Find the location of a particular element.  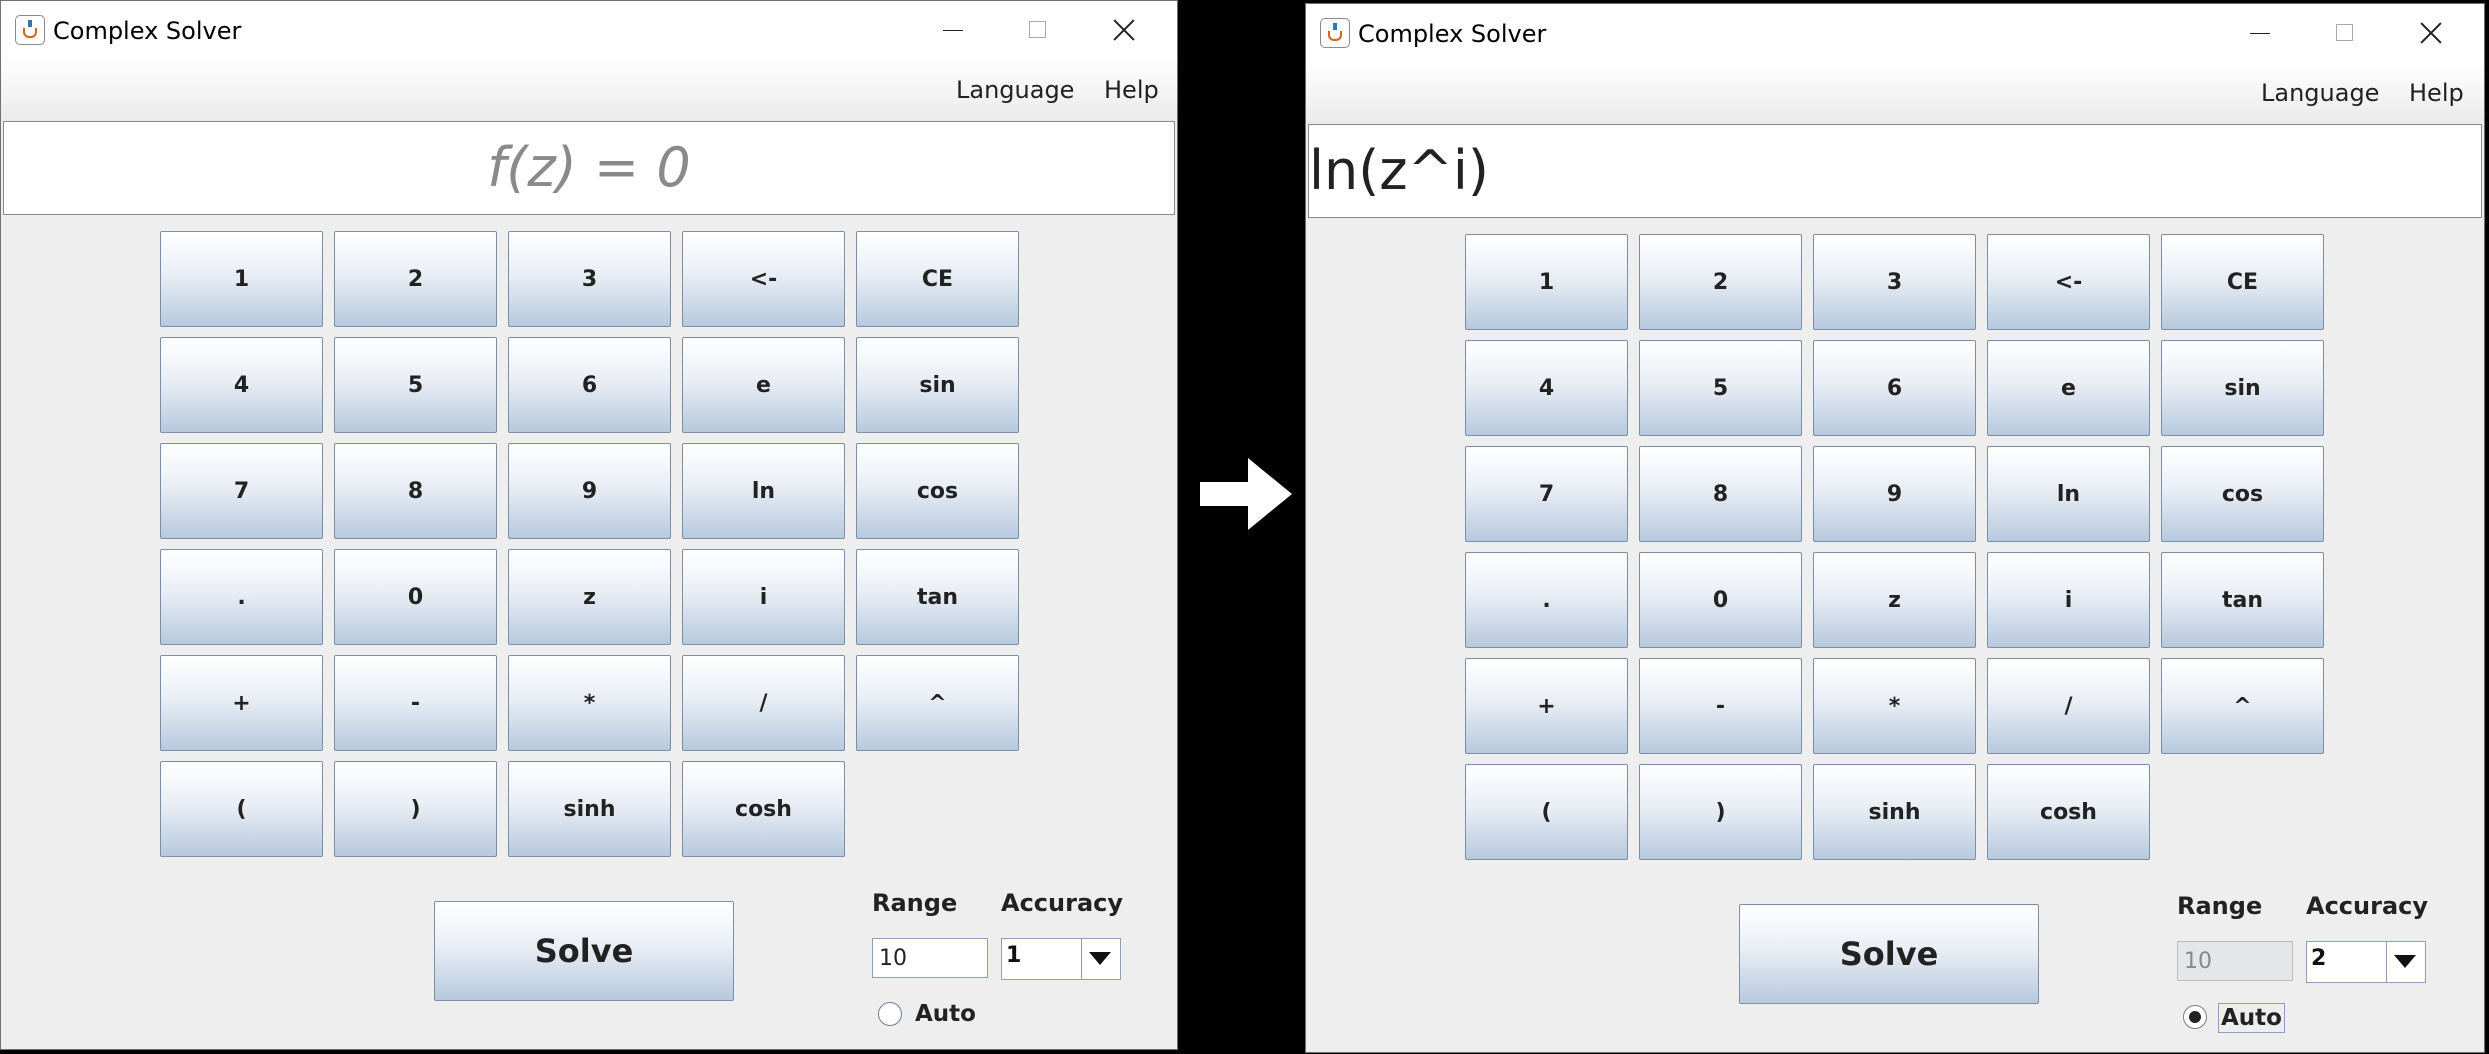

expression-field: ln(z^i) is located at coordinates (1895, 171).